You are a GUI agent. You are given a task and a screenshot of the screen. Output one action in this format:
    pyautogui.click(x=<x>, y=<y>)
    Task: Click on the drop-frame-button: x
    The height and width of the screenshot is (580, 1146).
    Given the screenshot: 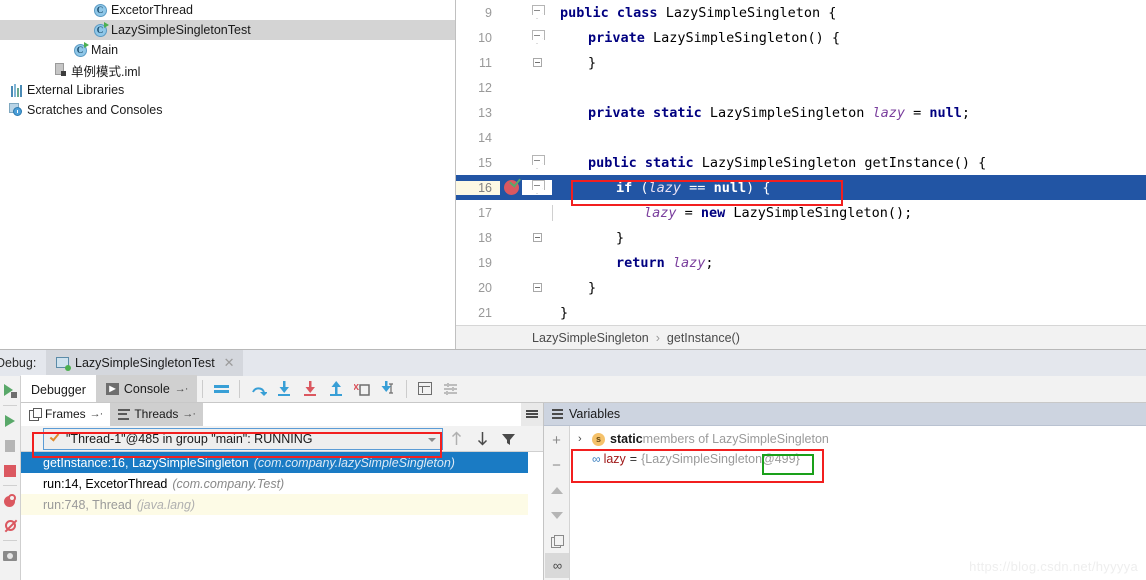 What is the action you would take?
    pyautogui.click(x=362, y=388)
    